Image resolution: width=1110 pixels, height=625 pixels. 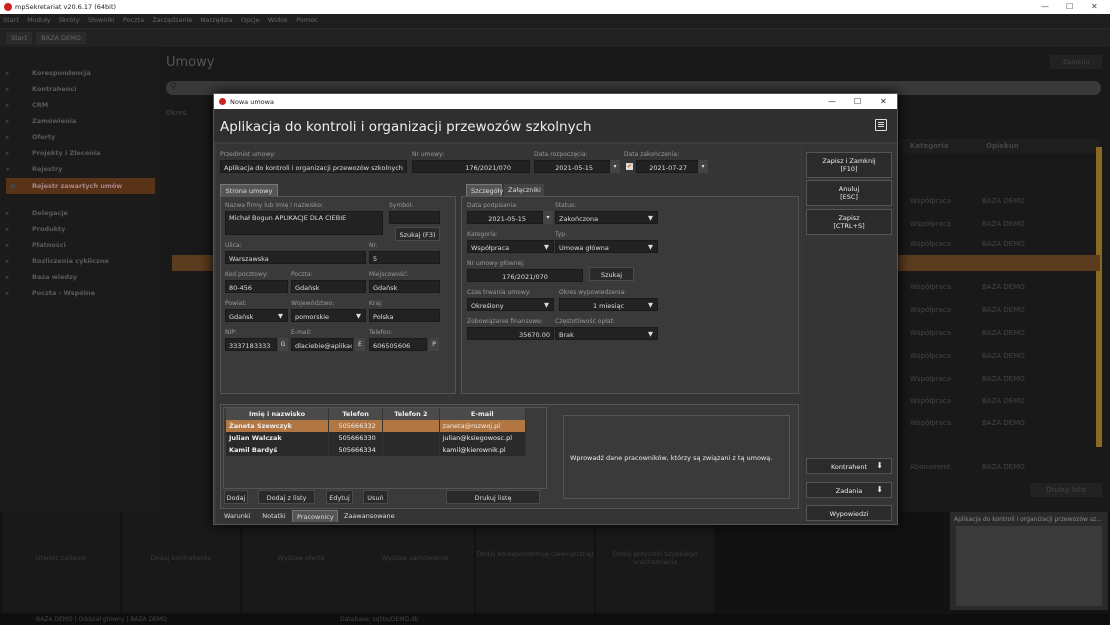 I want to click on end-date-dropdown-icon: ▾, so click(x=703, y=166).